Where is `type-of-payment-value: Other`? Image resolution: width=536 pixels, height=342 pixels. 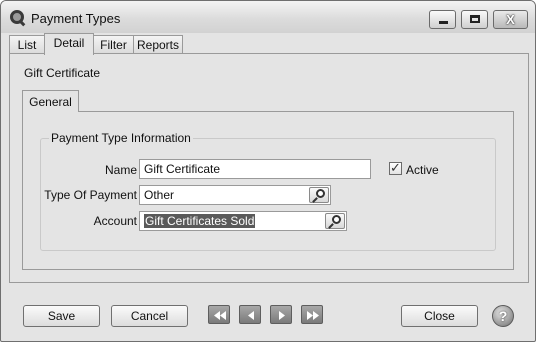
type-of-payment-value: Other is located at coordinates (159, 195).